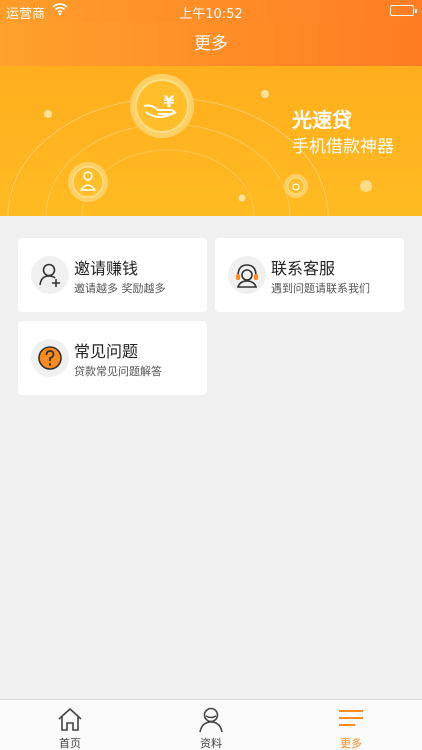  What do you see at coordinates (106, 351) in the screenshot?
I see `faq-card-title: 常见问题` at bounding box center [106, 351].